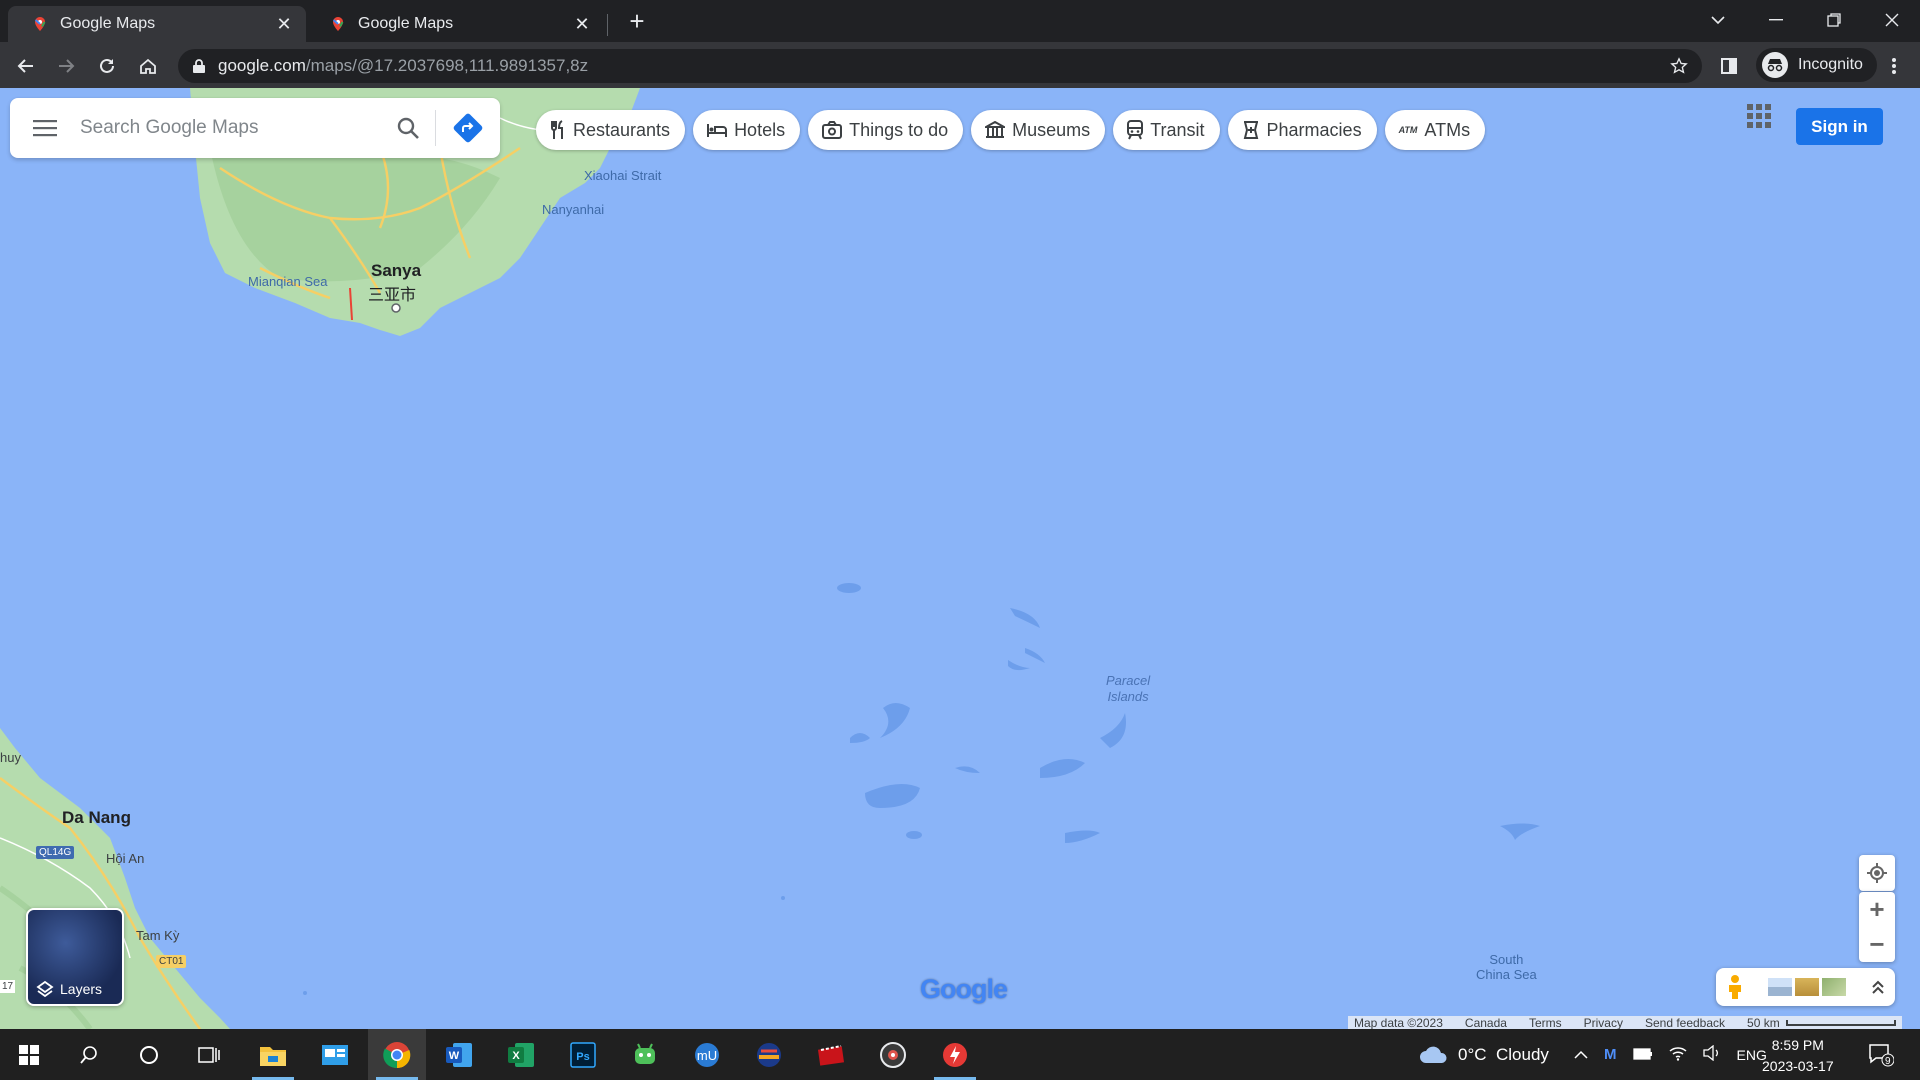  What do you see at coordinates (1679, 66) in the screenshot?
I see `bookmark-star-icon` at bounding box center [1679, 66].